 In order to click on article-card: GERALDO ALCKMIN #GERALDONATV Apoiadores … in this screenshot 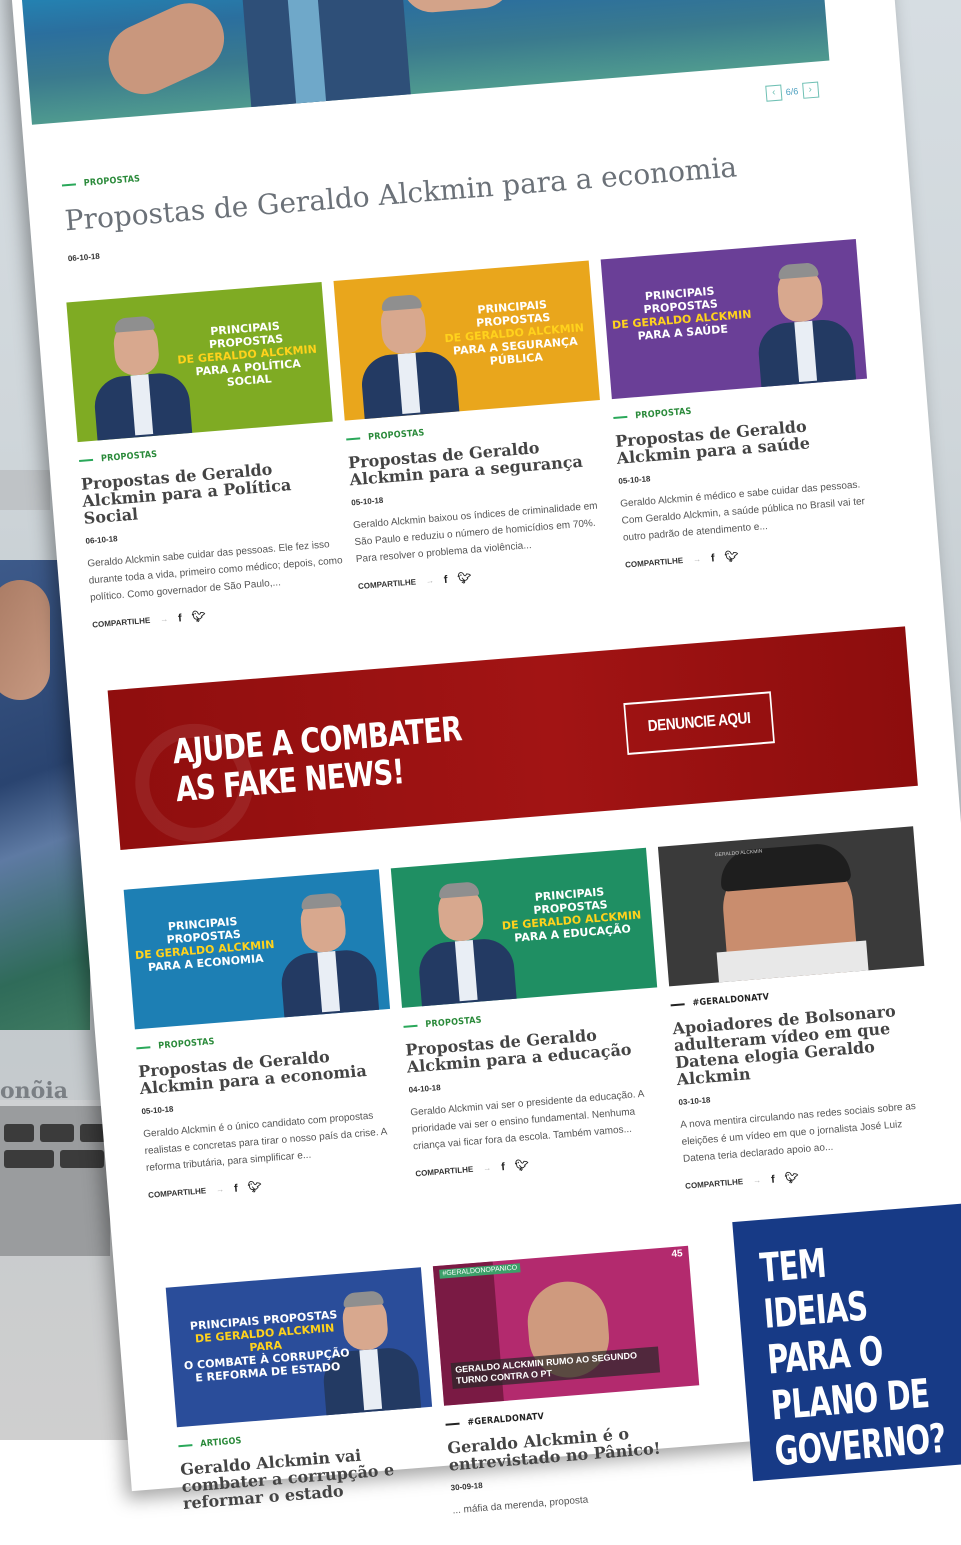, I will do `click(799, 1009)`.